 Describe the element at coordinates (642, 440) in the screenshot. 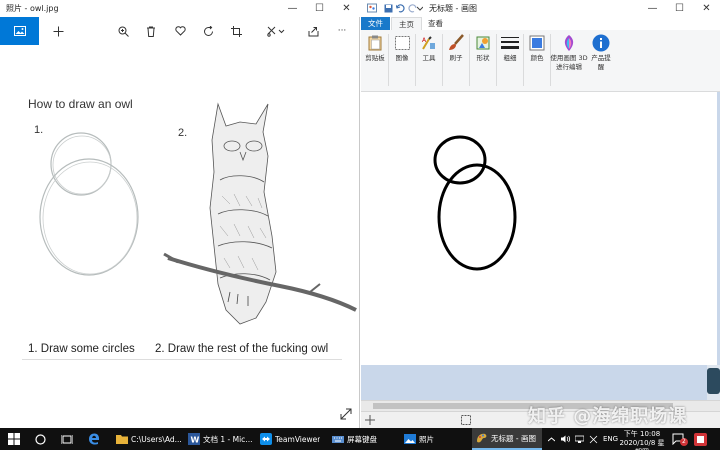

I see `taskbar-clock: 下午 10:08 2020/10/8 星期四` at that location.